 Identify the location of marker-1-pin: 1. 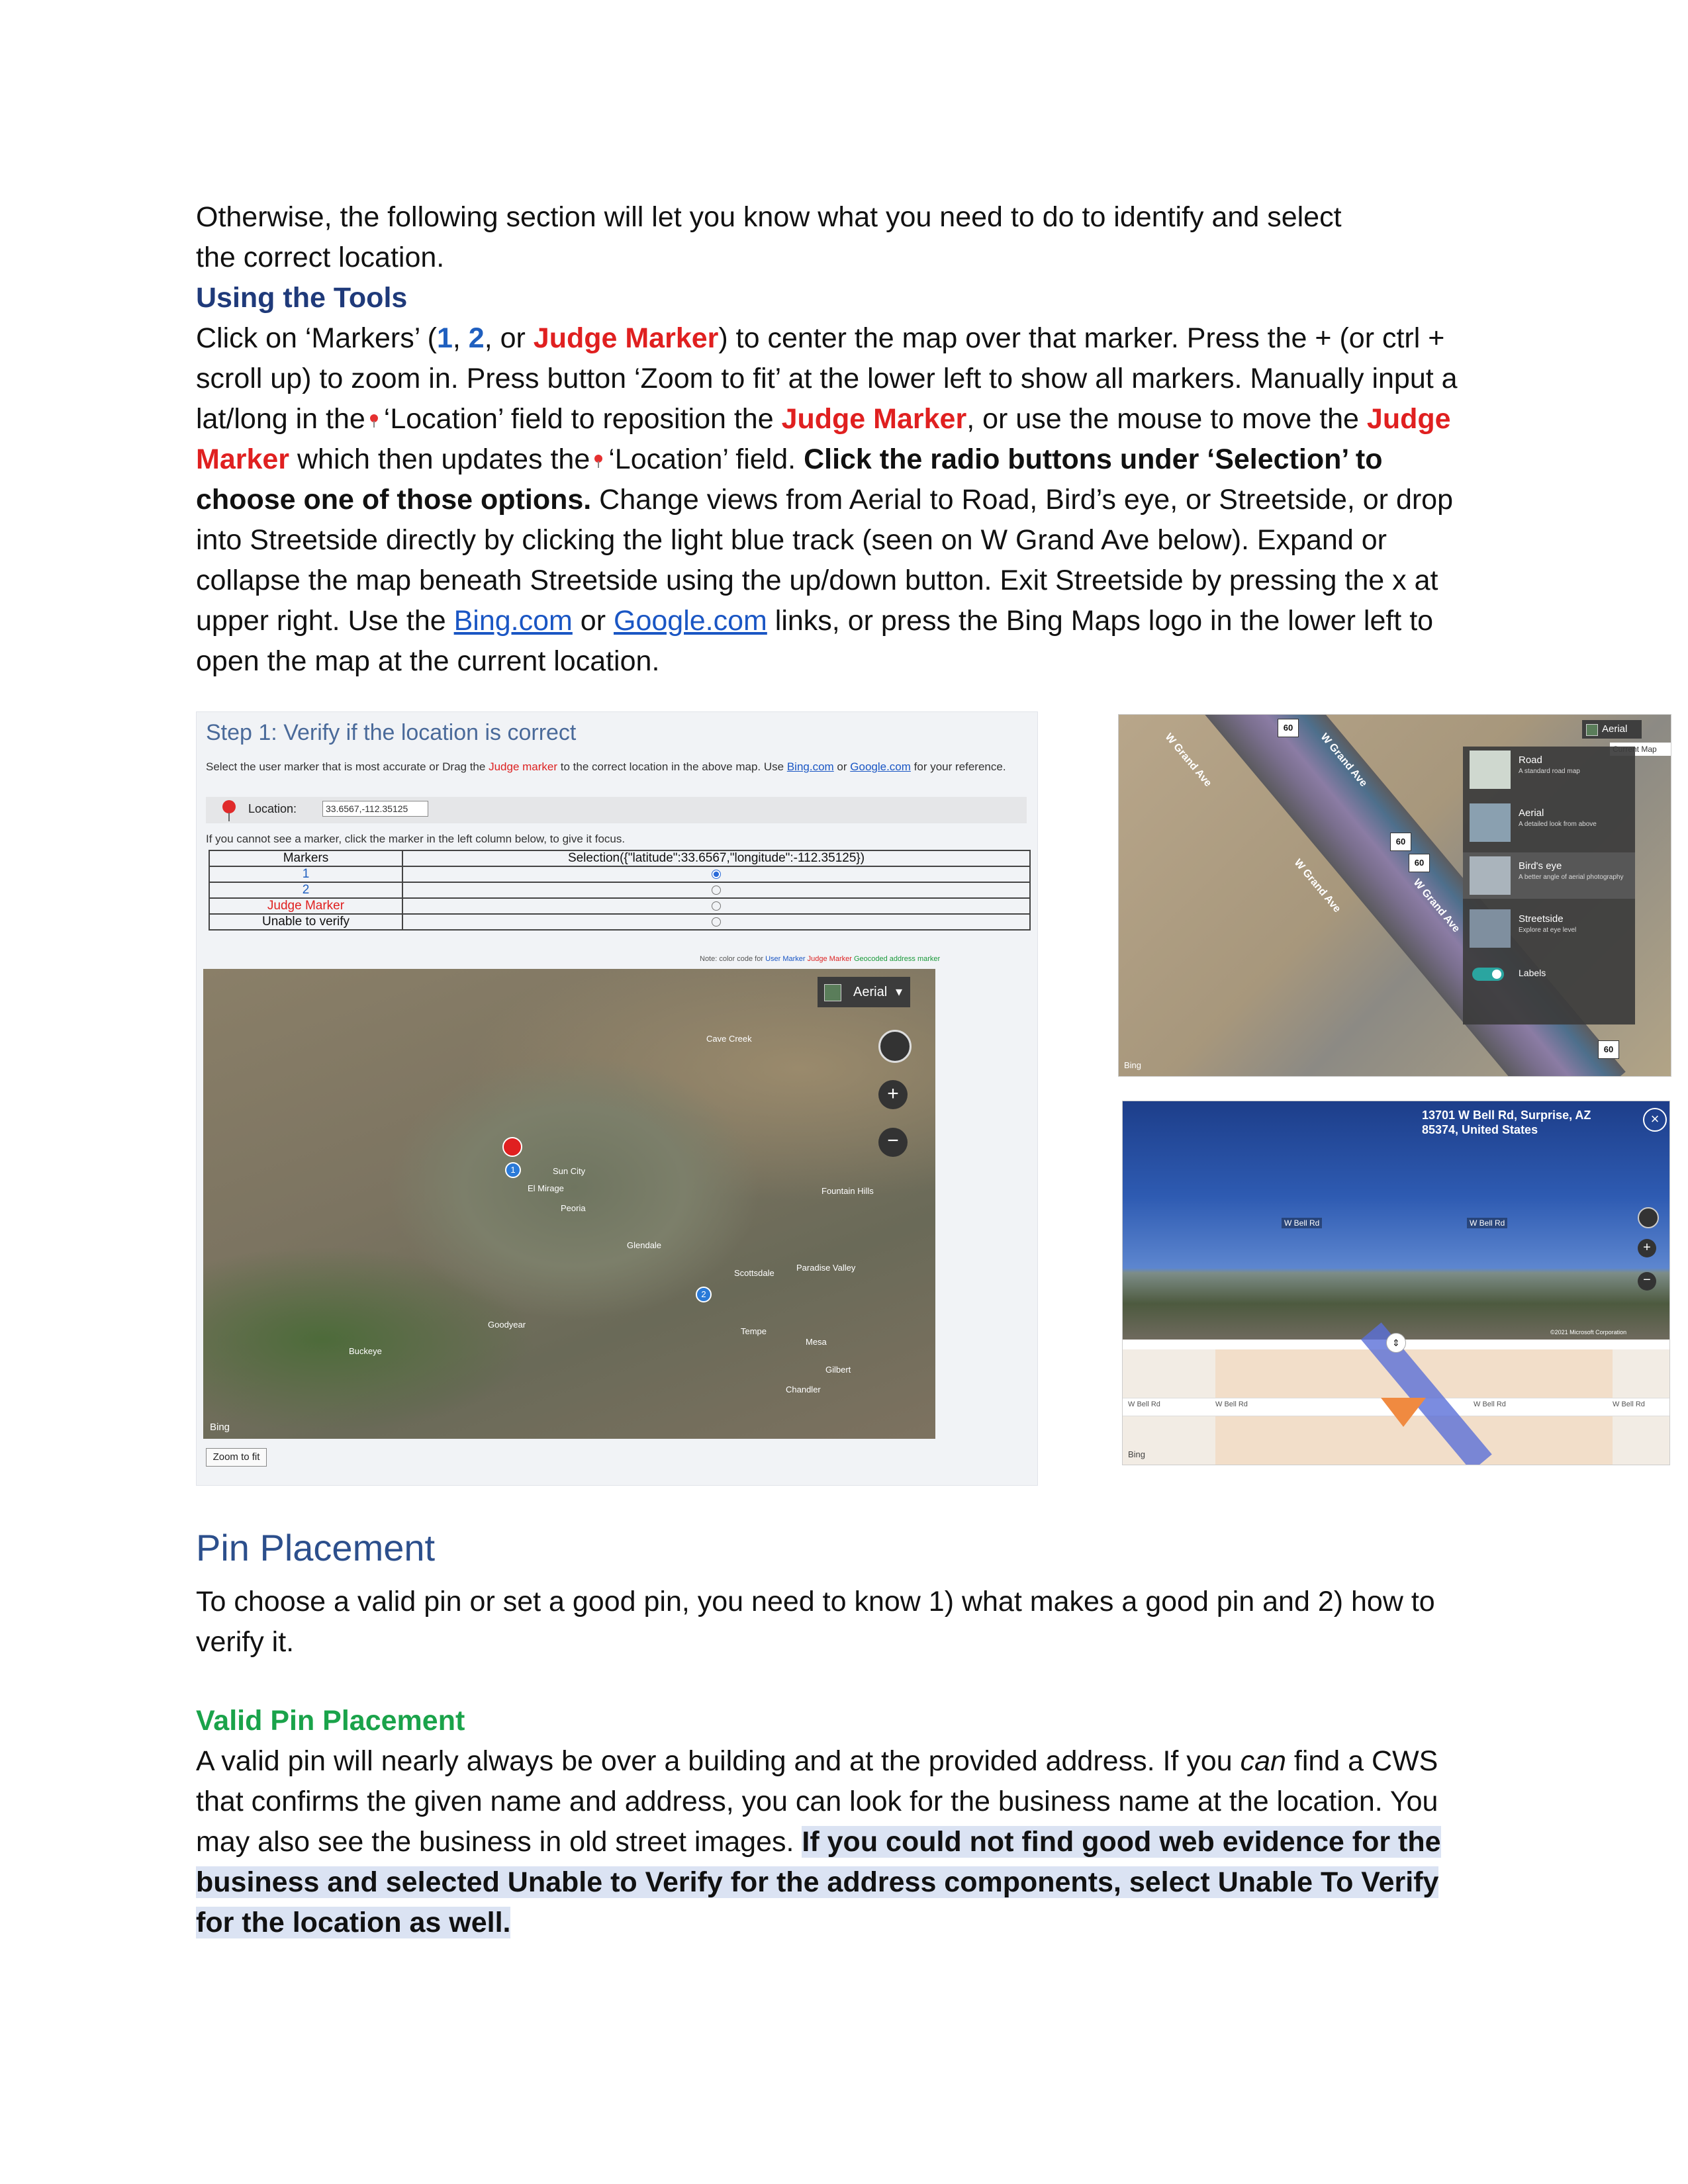
(513, 1170).